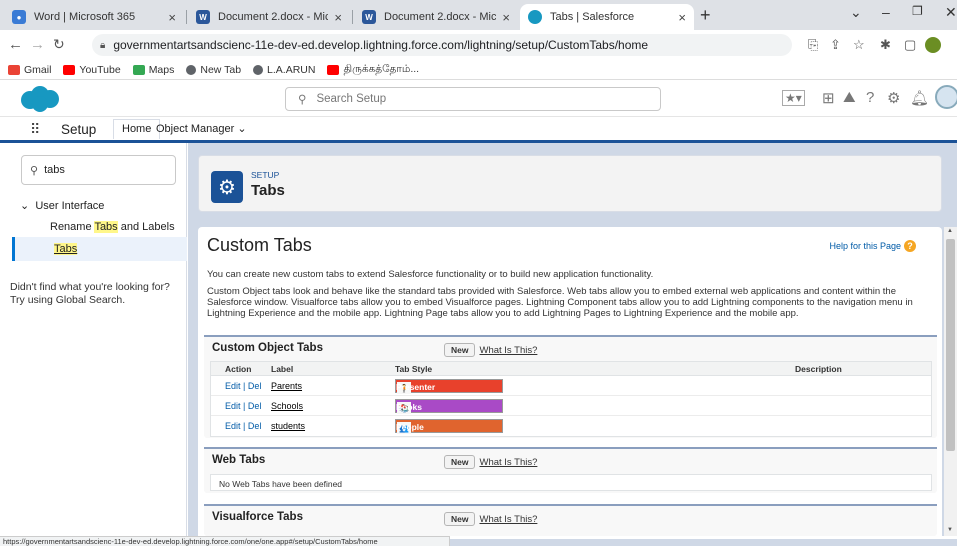  Describe the element at coordinates (286, 386) in the screenshot. I see `tab-label-link: Parents` at that location.